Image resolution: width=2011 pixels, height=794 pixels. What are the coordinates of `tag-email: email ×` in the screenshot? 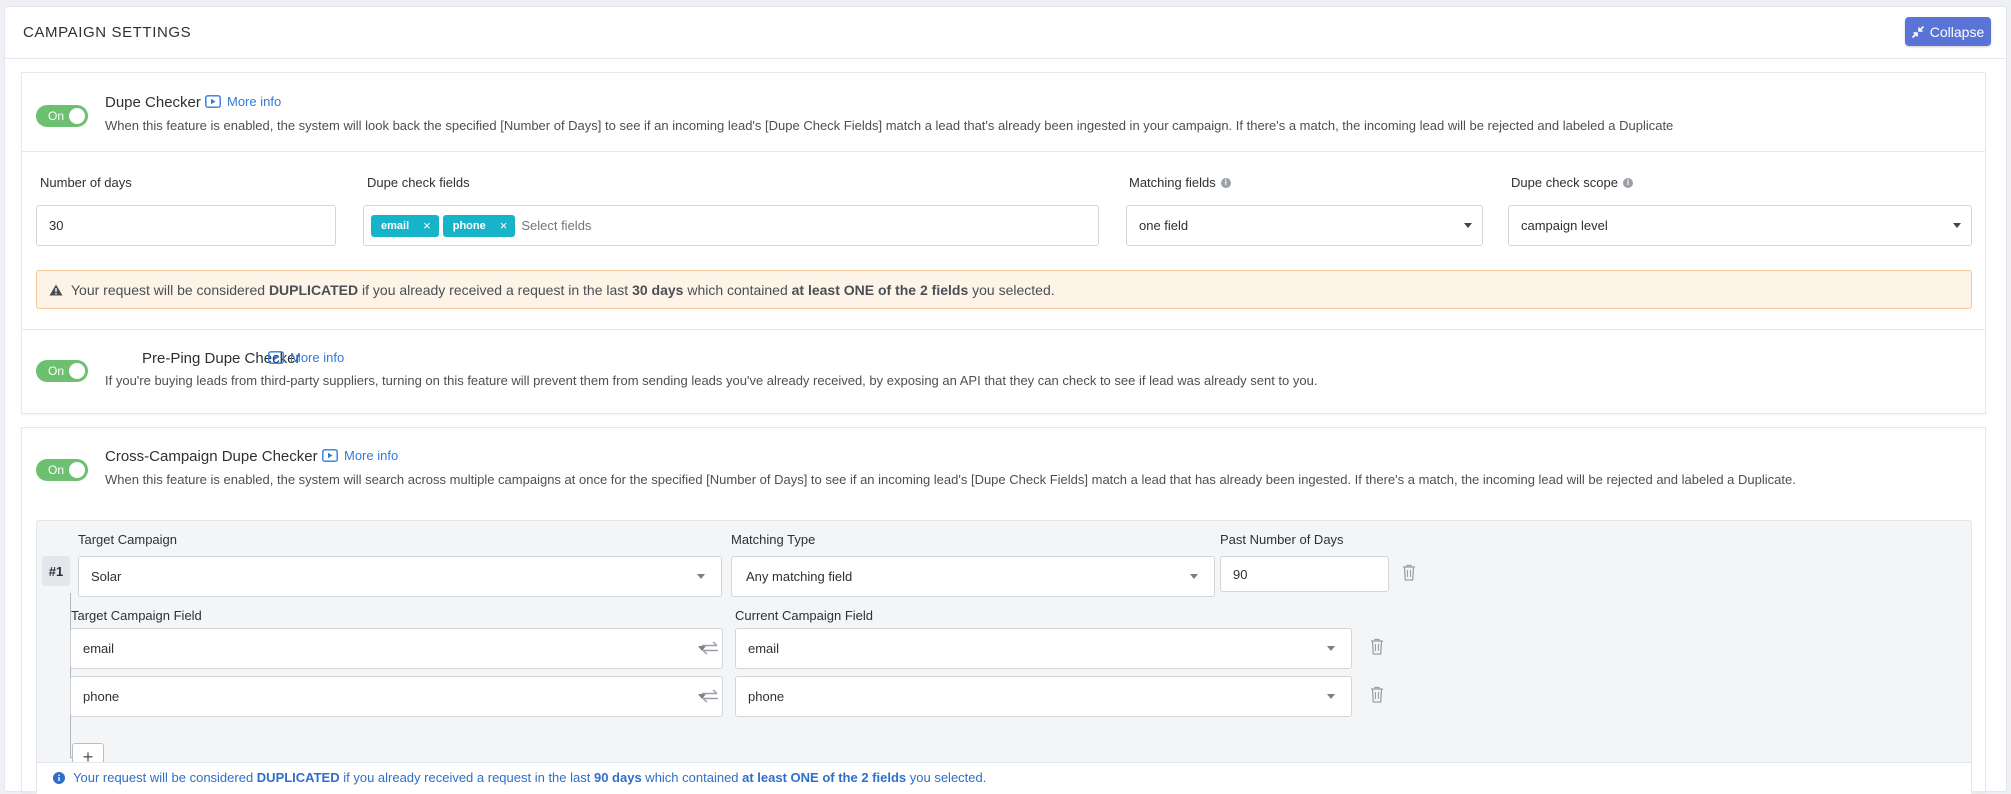 It's located at (405, 225).